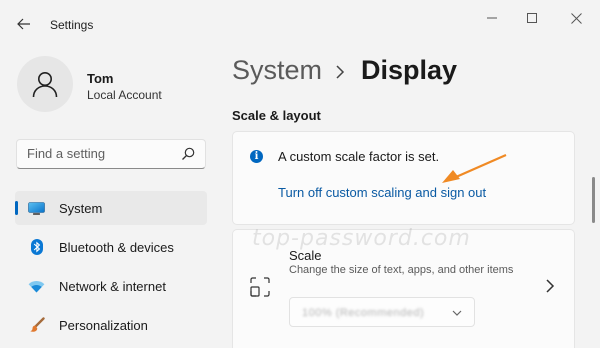 This screenshot has height=348, width=600. What do you see at coordinates (36, 247) in the screenshot?
I see `bluetooth-icon` at bounding box center [36, 247].